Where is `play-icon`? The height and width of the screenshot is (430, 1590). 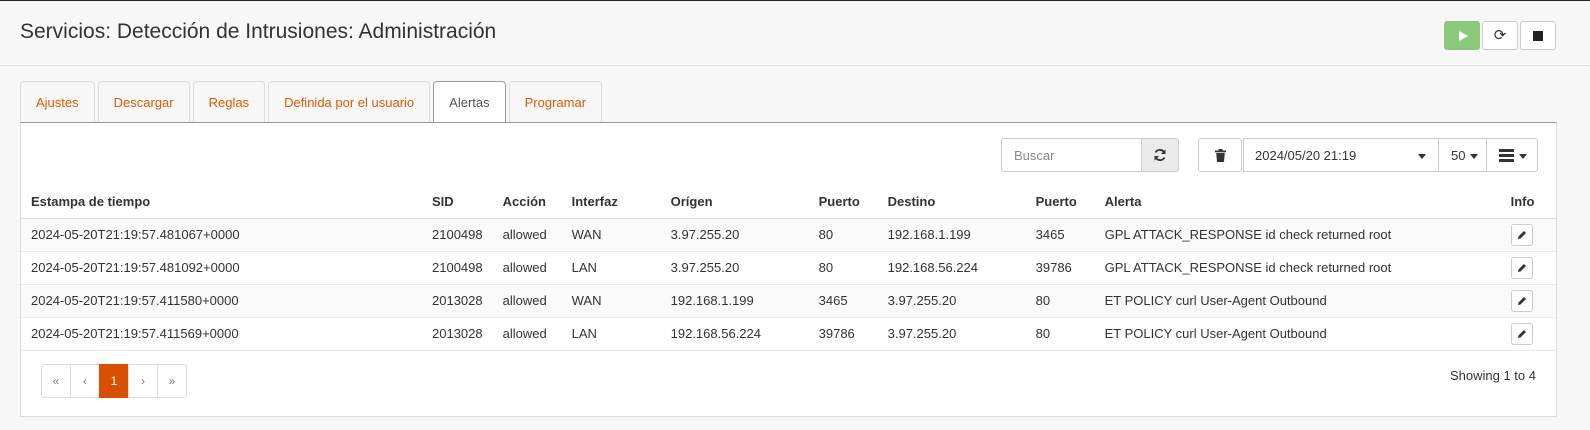
play-icon is located at coordinates (1463, 35).